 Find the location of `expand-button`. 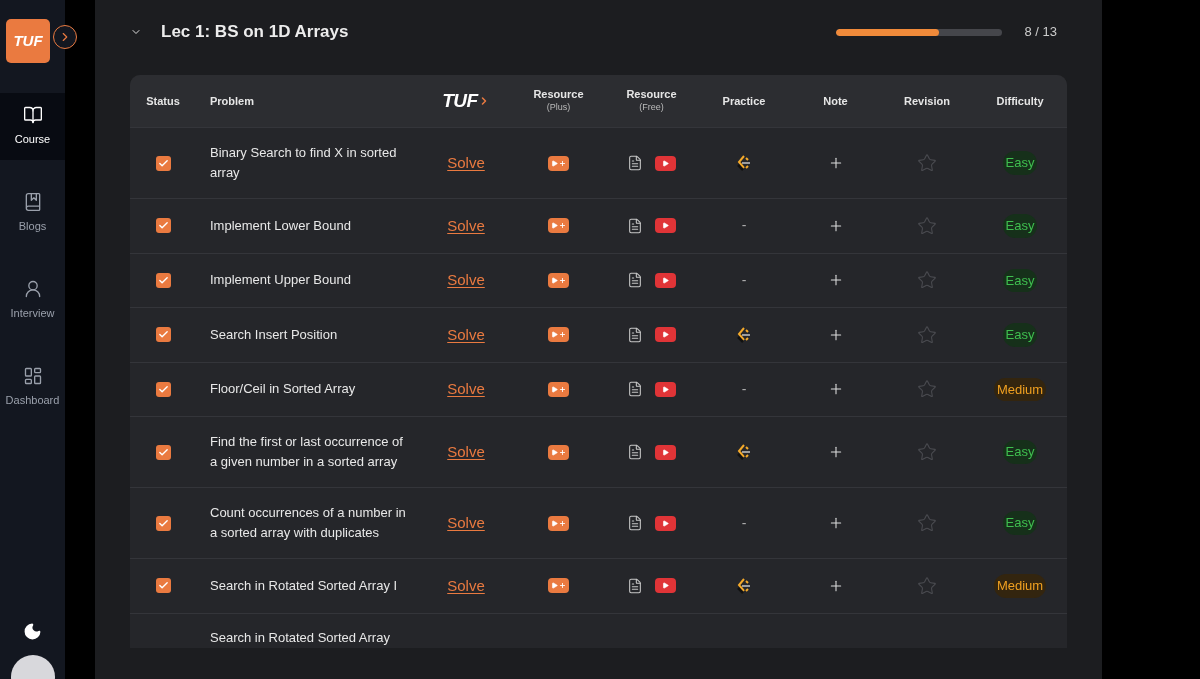

expand-button is located at coordinates (65, 37).